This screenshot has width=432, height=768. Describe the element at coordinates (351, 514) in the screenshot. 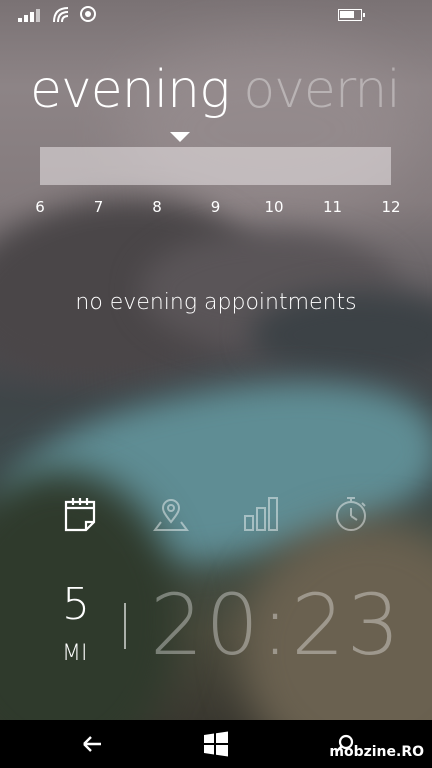

I see `stopwatch-icon` at that location.